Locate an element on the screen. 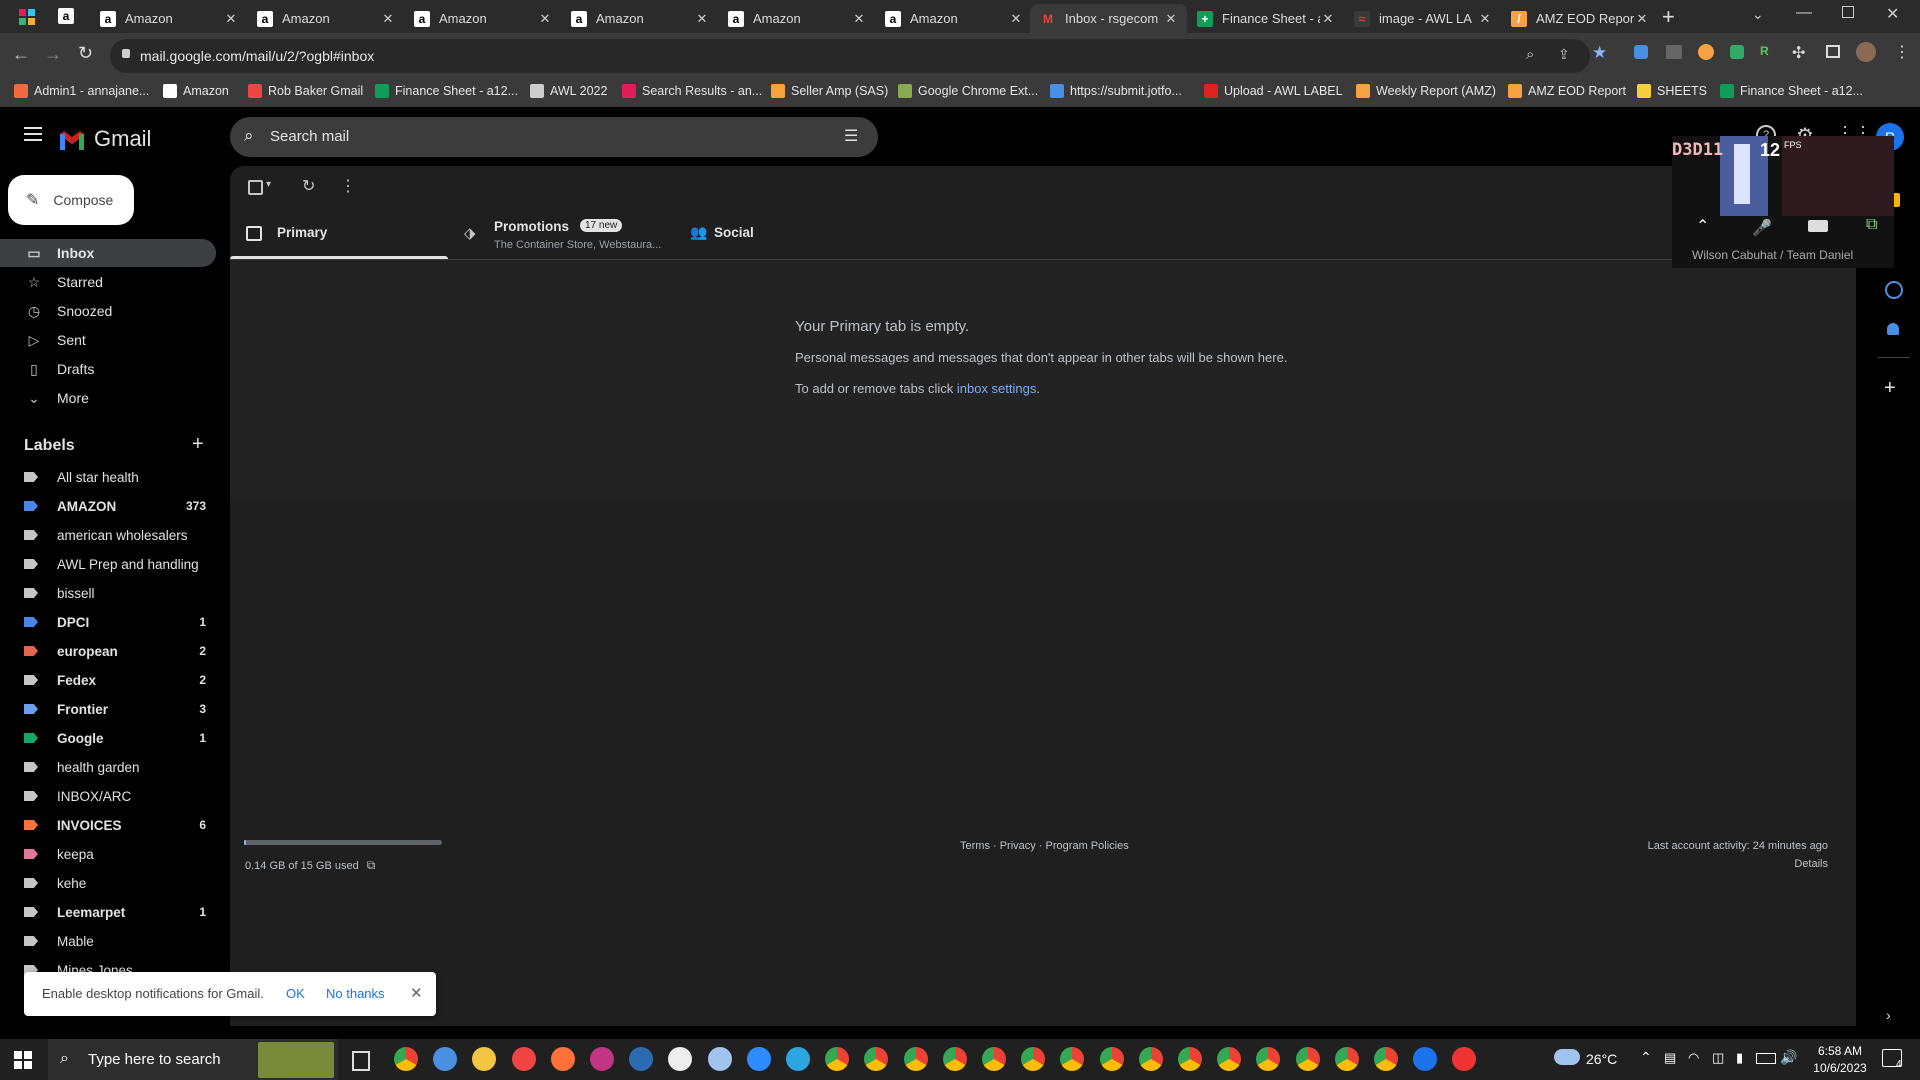 Image resolution: width=1920 pixels, height=1080 pixels. wifi-icon: ◠ is located at coordinates (1693, 1058).